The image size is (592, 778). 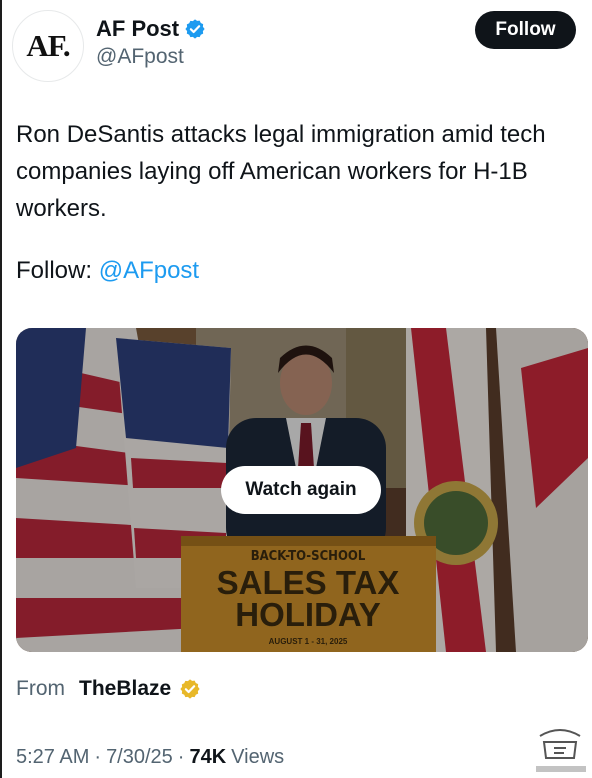 I want to click on avatar: AF., so click(x=48, y=46).